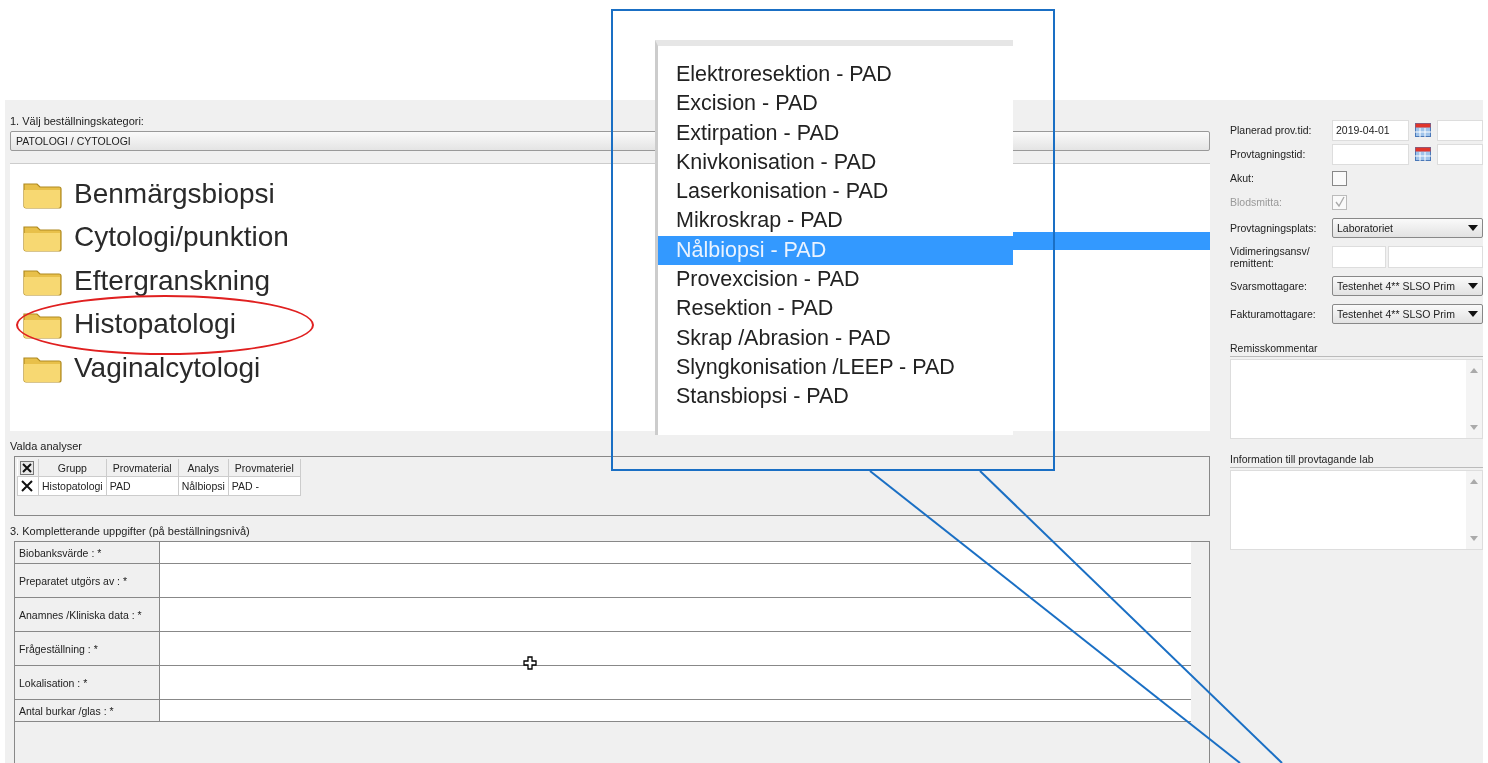 The height and width of the screenshot is (763, 1488). What do you see at coordinates (141, 368) in the screenshot?
I see `folder-item: Vaginalcytologi` at bounding box center [141, 368].